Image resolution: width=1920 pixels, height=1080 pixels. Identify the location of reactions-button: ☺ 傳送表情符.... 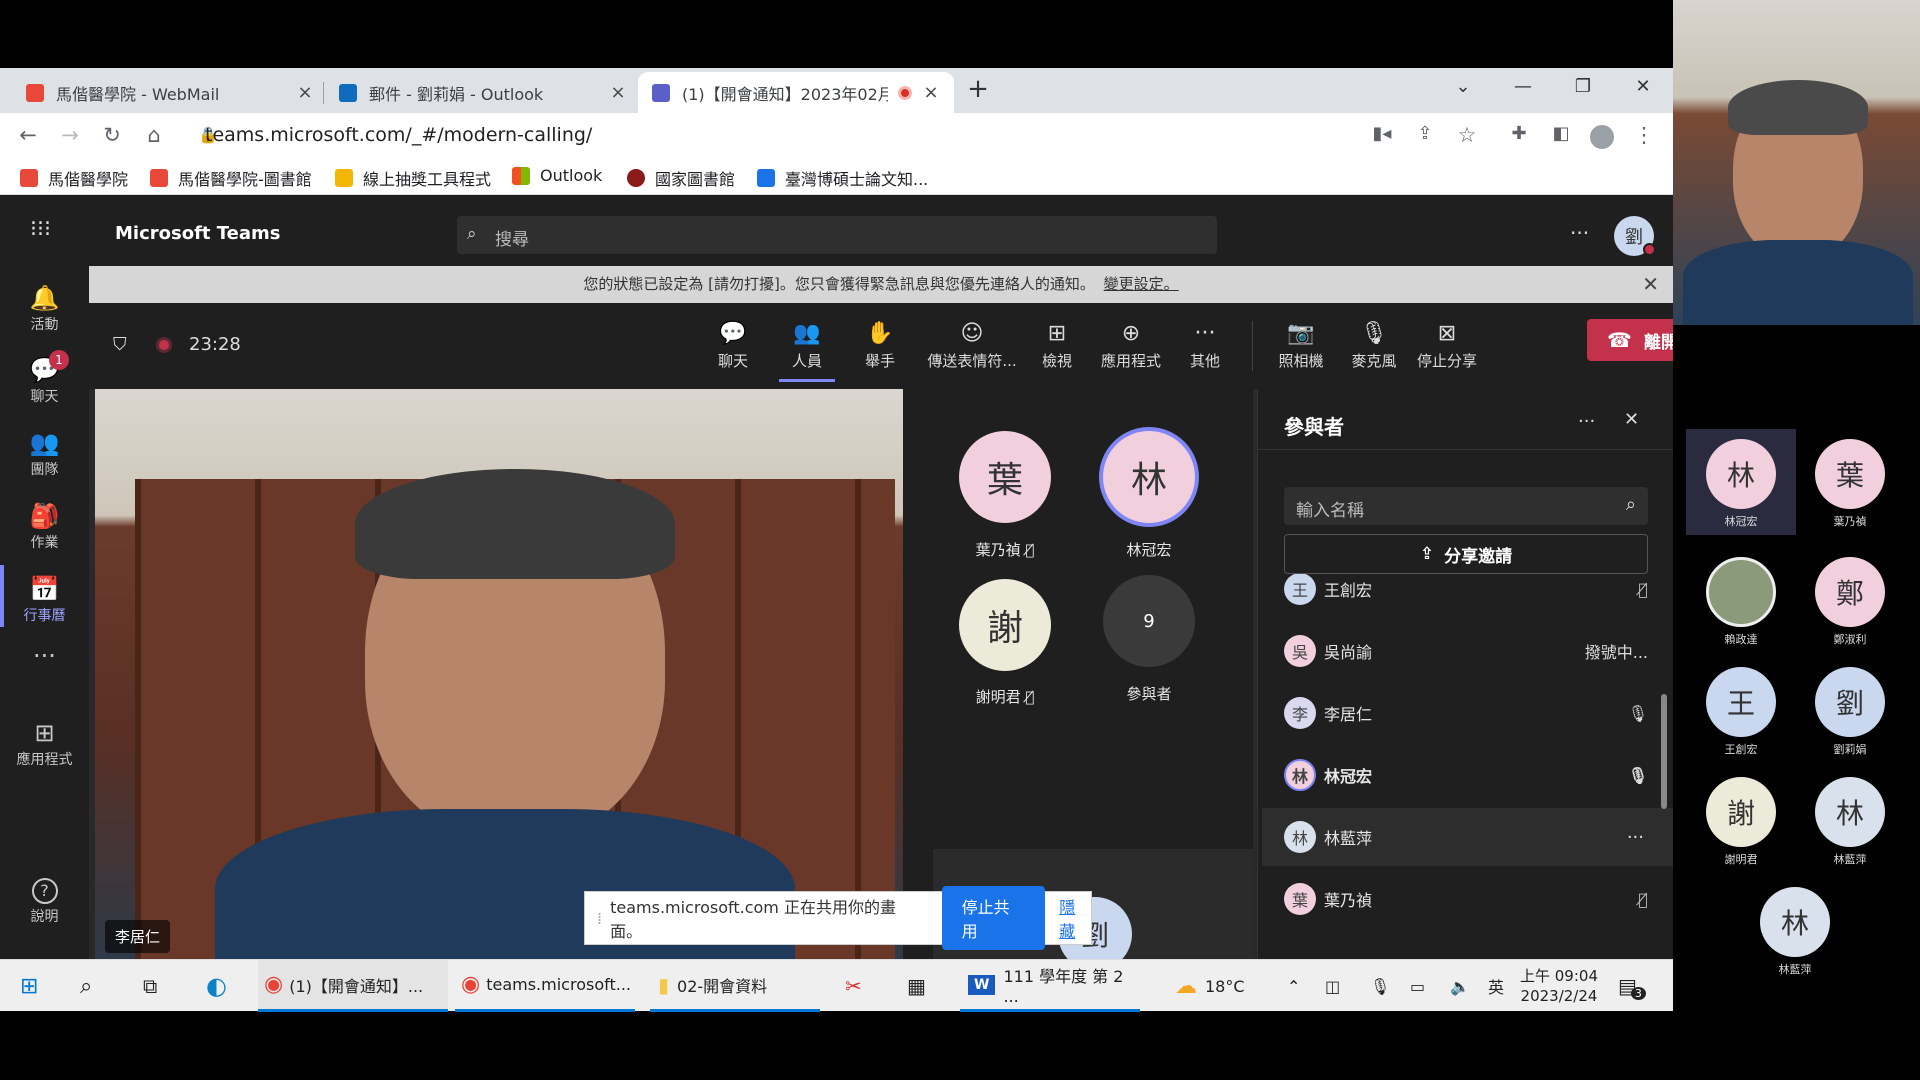
(972, 346).